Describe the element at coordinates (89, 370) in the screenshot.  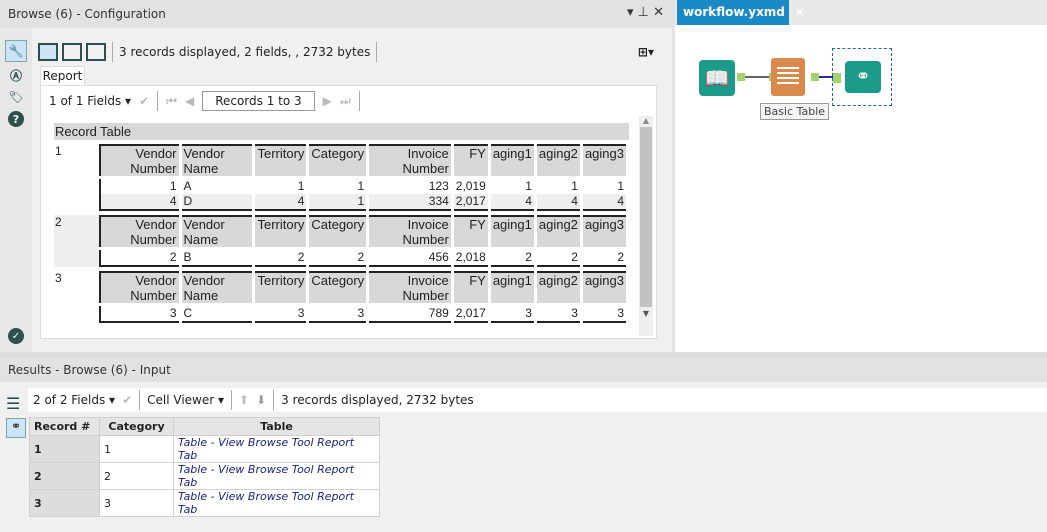
I see `results-title: Results - Browse (6) - Input` at that location.